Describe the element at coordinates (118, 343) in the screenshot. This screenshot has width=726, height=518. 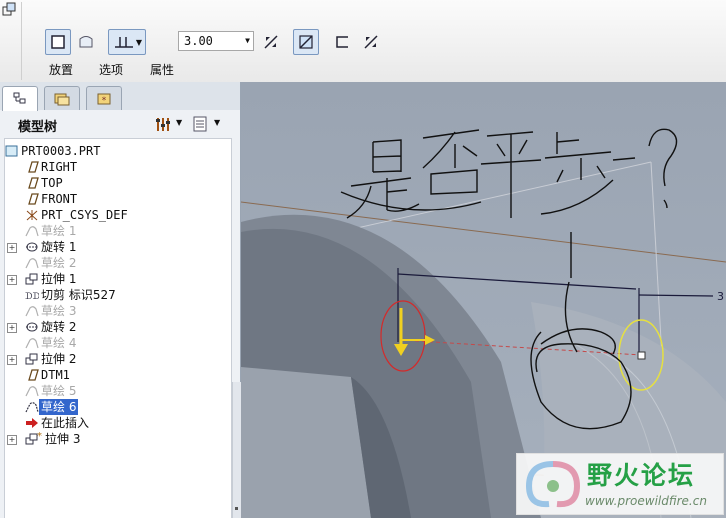
I see `tree-item-sketch: 草绘 4` at that location.